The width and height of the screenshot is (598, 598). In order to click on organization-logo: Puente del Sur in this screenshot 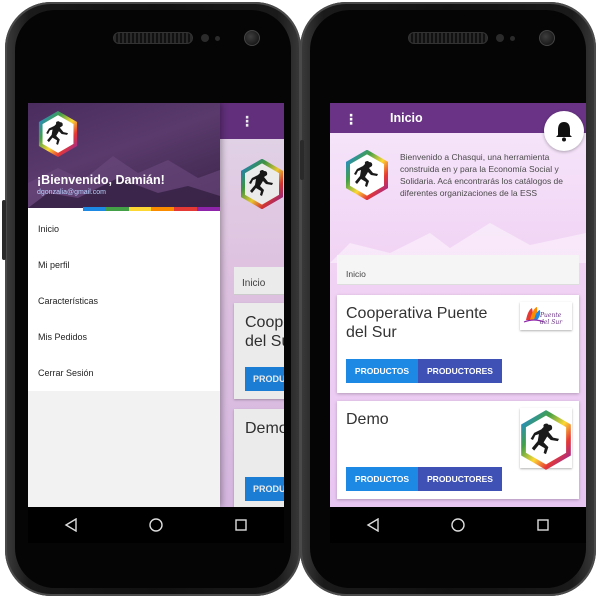, I will do `click(546, 316)`.